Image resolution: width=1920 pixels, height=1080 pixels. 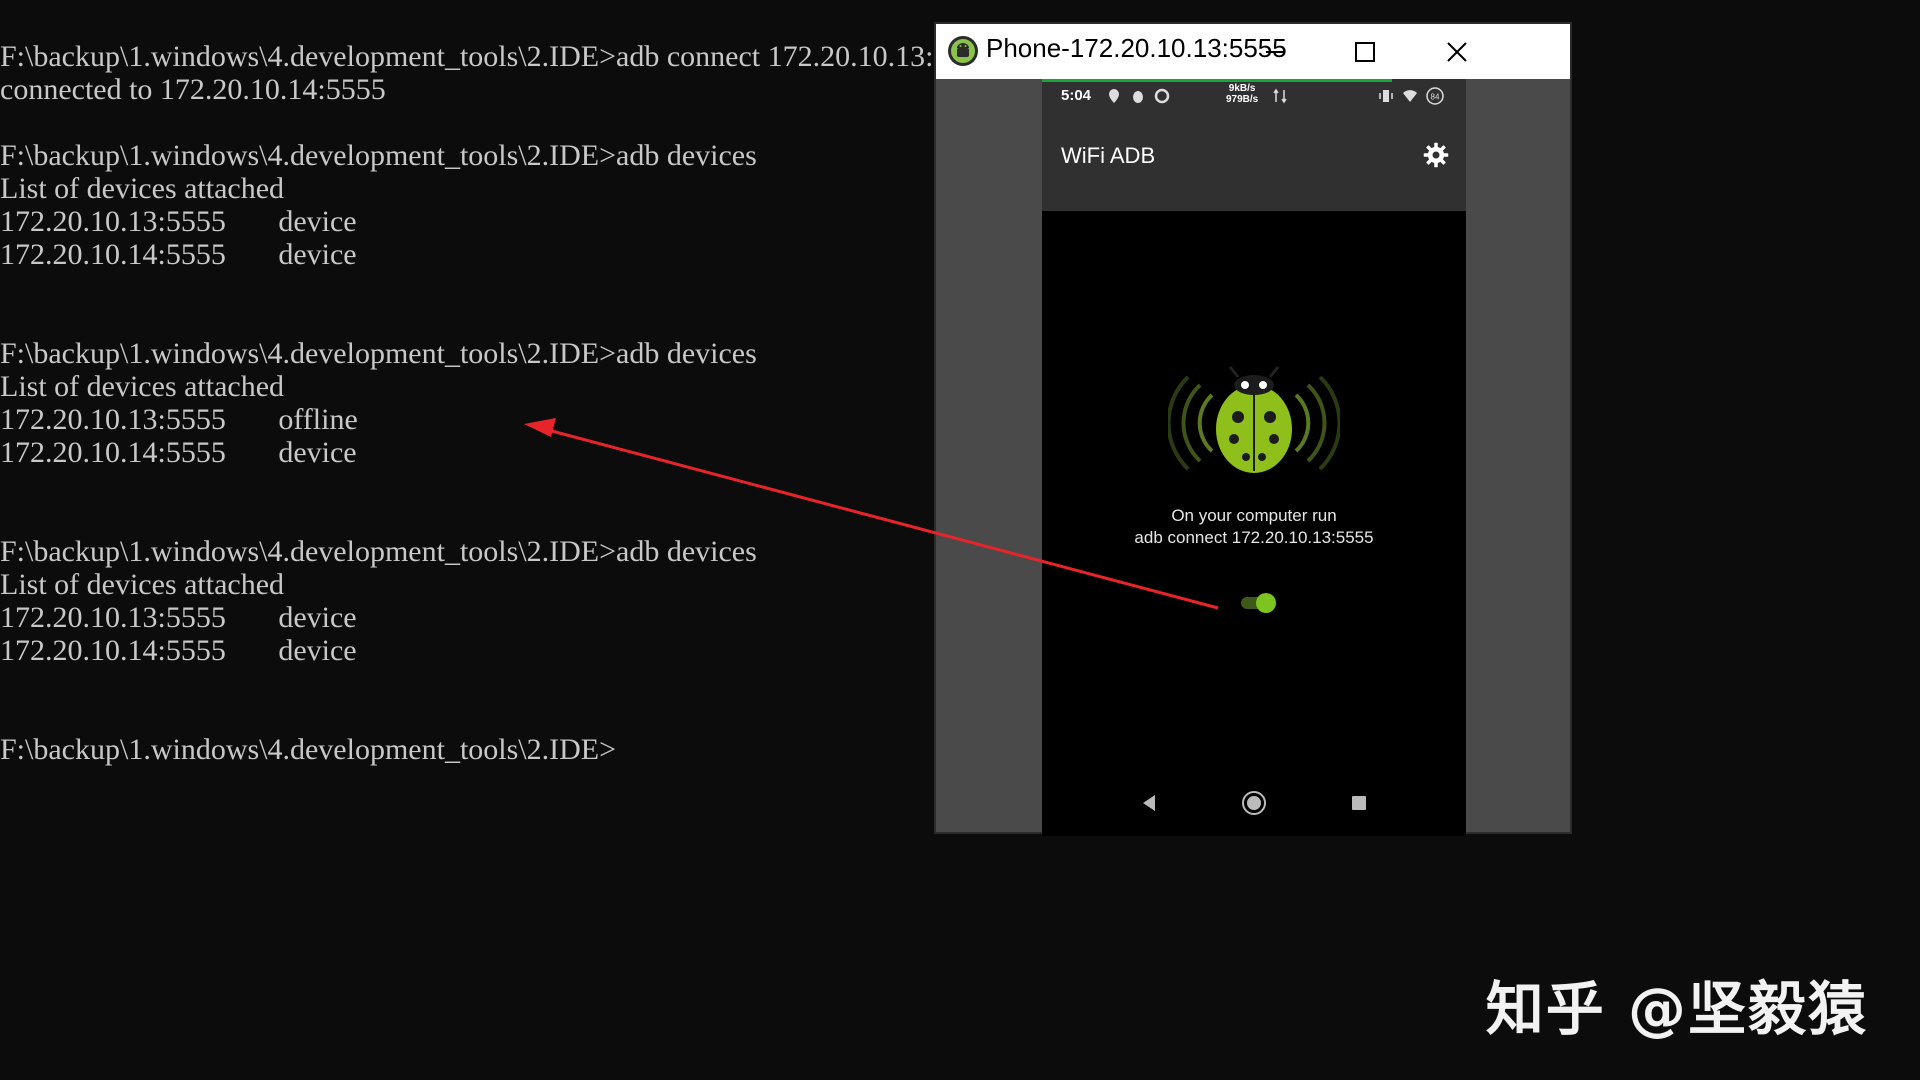 What do you see at coordinates (1254, 515) in the screenshot?
I see `instruction-line-1: On your computer run` at bounding box center [1254, 515].